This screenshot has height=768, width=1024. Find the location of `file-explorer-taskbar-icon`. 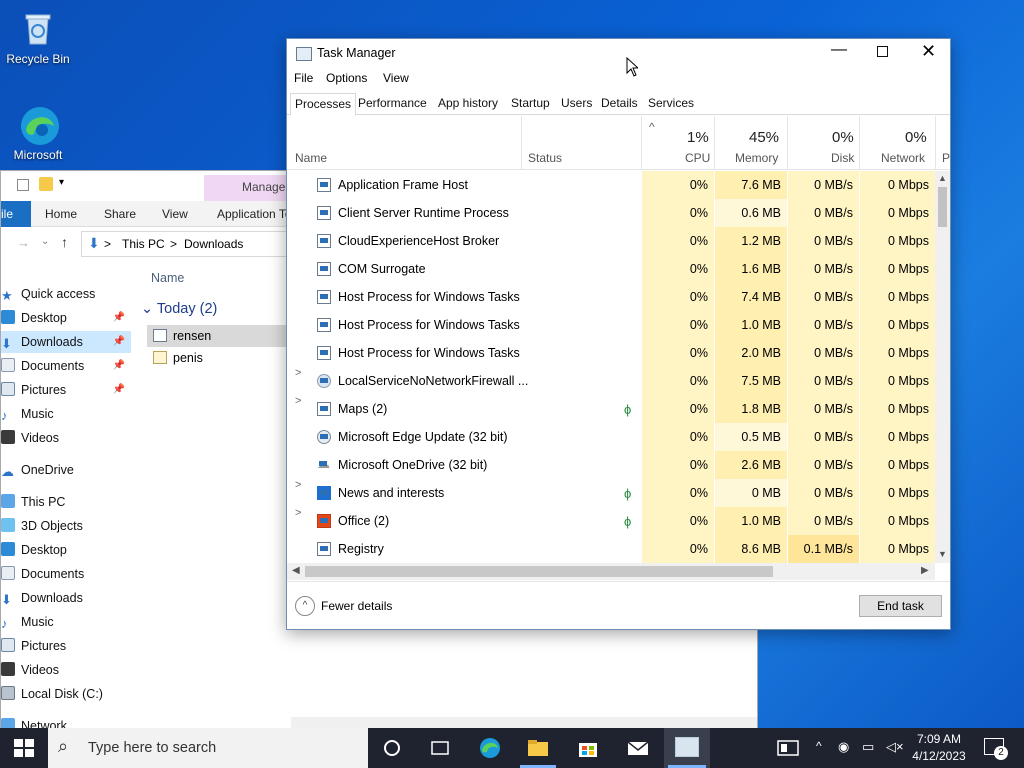

file-explorer-taskbar-icon is located at coordinates (538, 748).